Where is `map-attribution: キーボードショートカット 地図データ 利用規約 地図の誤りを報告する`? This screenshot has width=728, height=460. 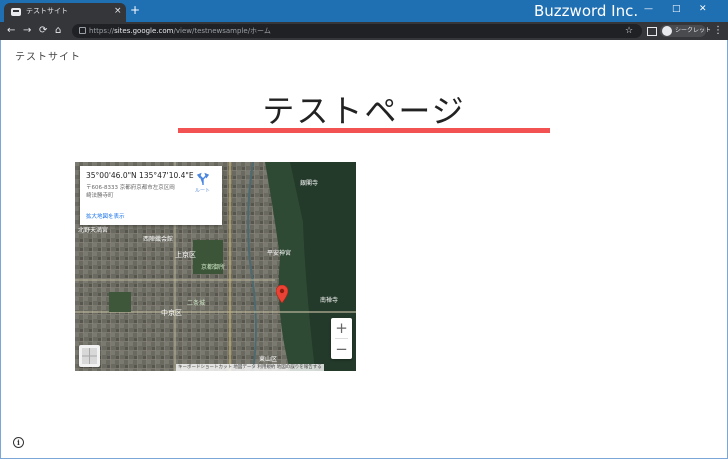
map-attribution: キーボードショートカット 地図データ 利用規約 地図の誤りを報告する is located at coordinates (250, 367).